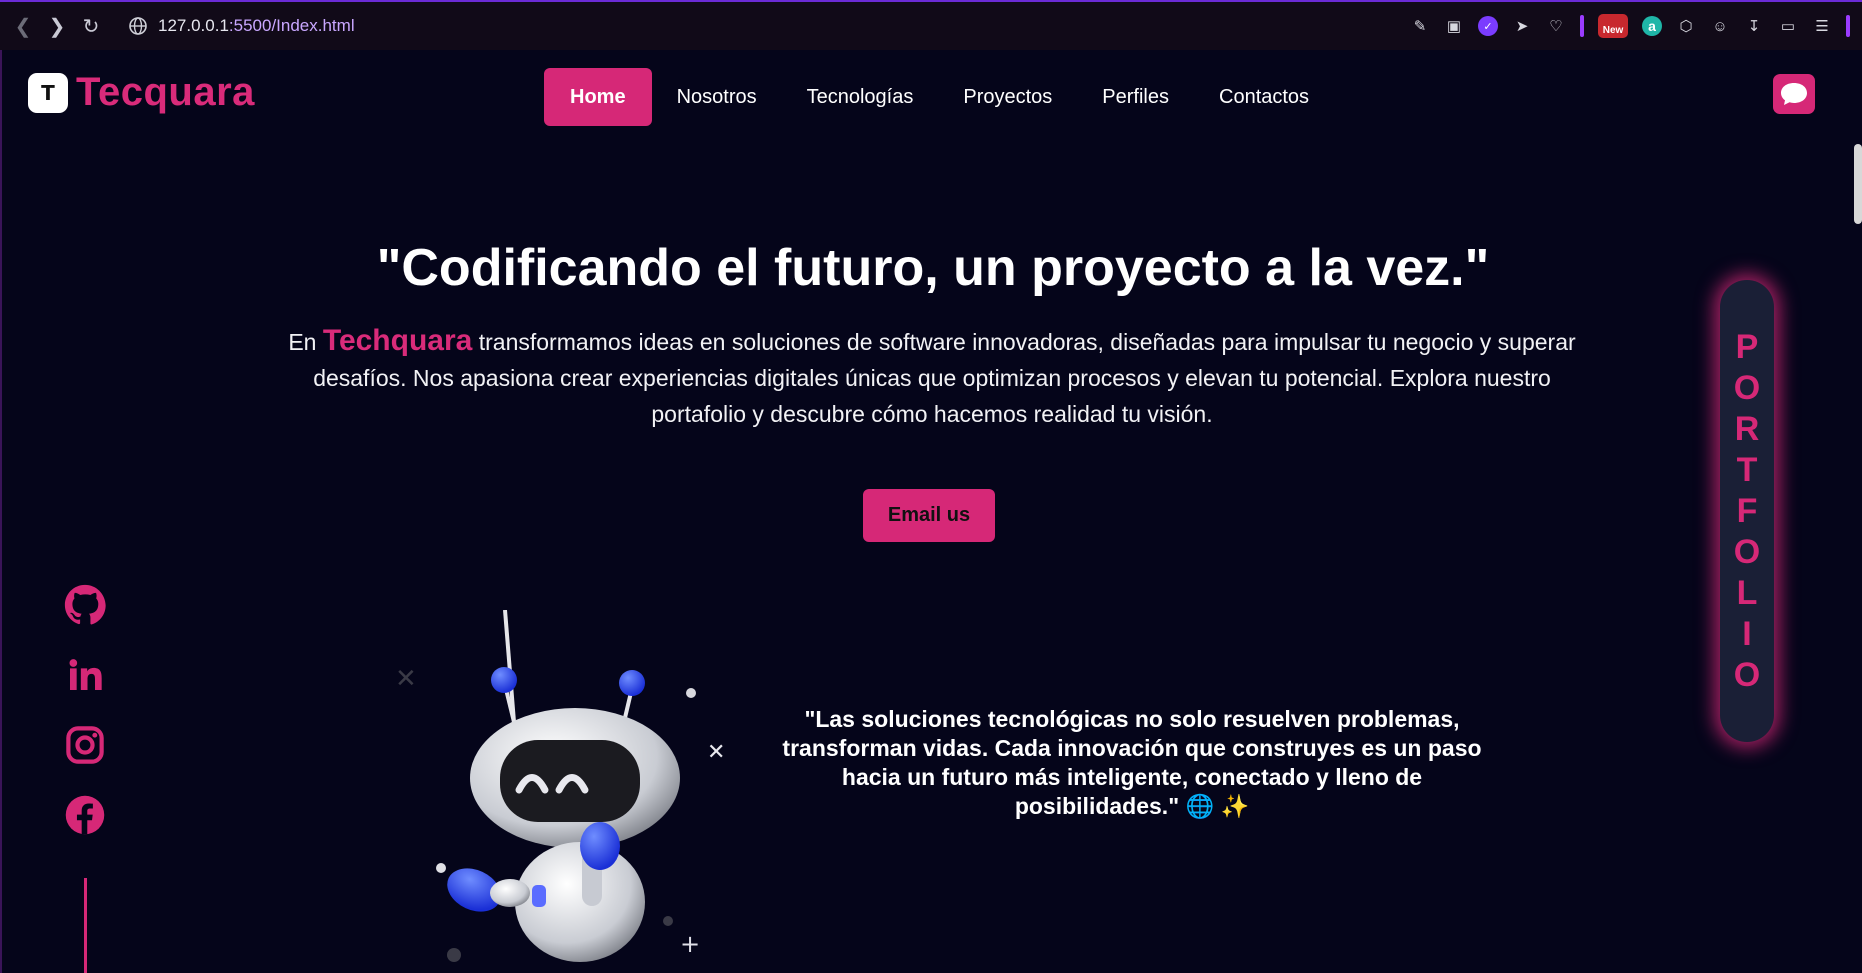  What do you see at coordinates (1747, 470) in the screenshot?
I see `portfolio-letter: T` at bounding box center [1747, 470].